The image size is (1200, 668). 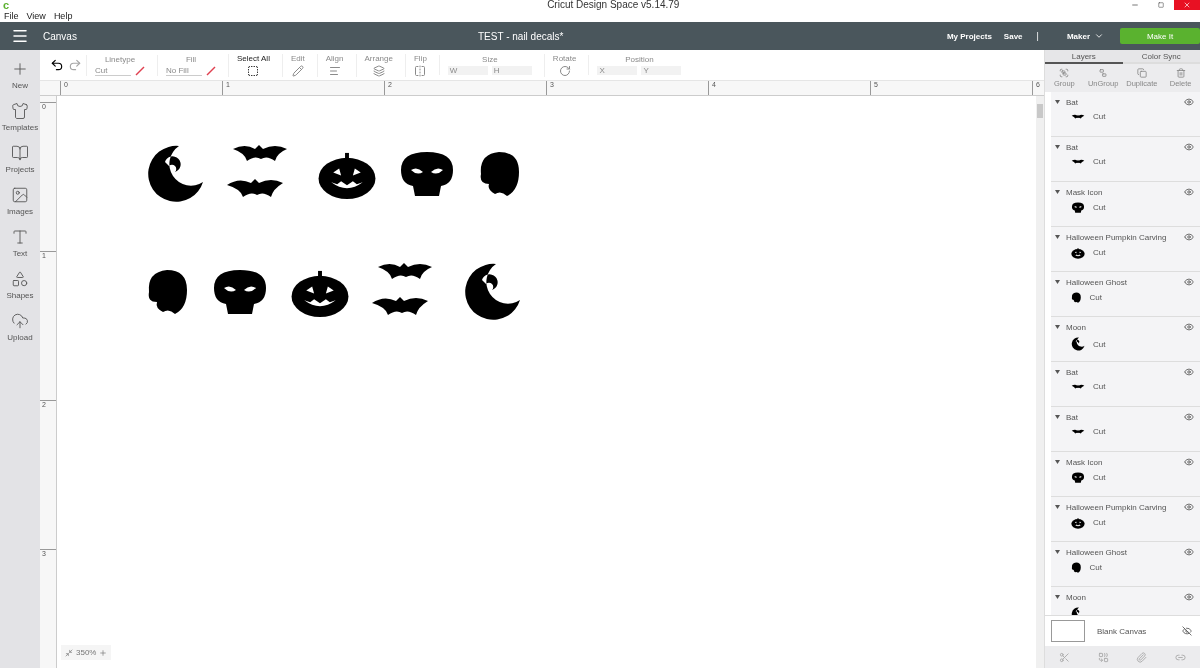 What do you see at coordinates (1180, 73) in the screenshot?
I see `delete-icon` at bounding box center [1180, 73].